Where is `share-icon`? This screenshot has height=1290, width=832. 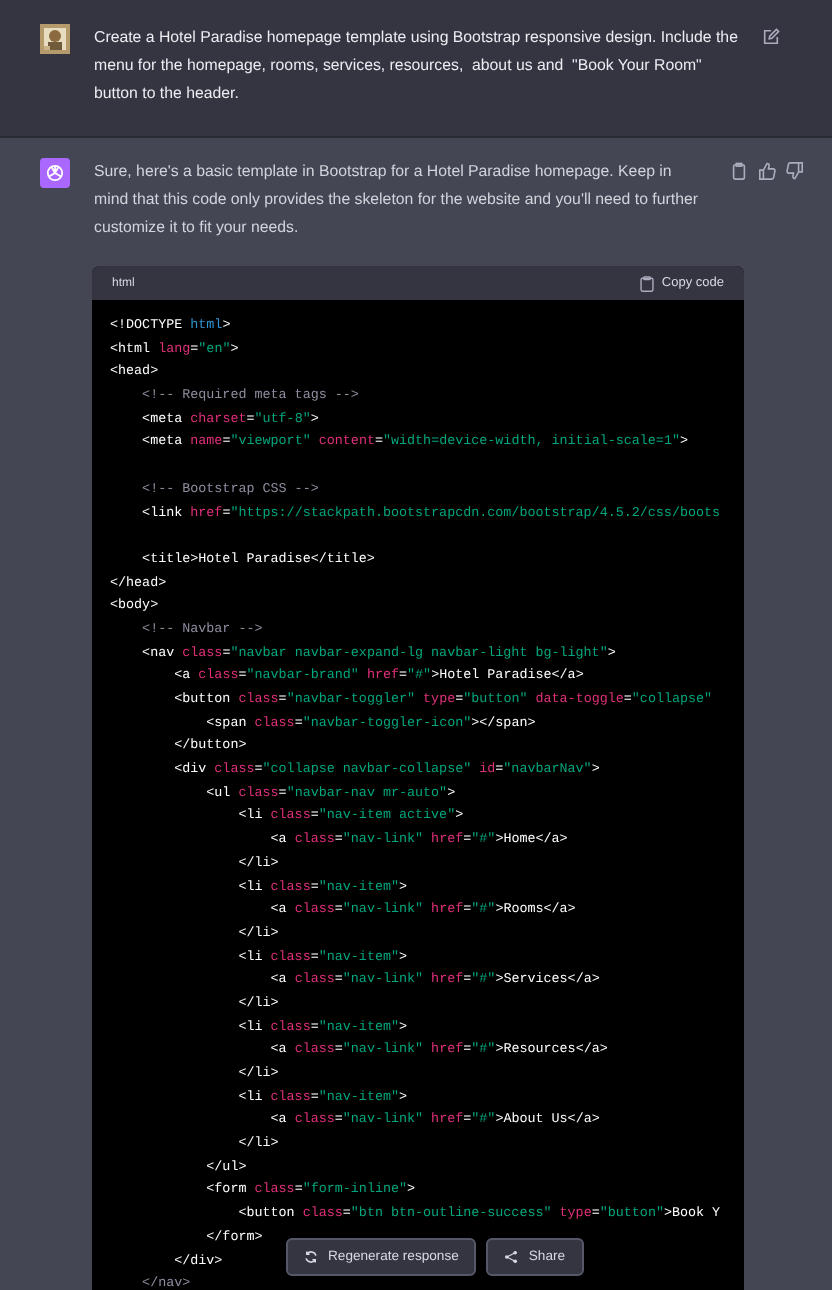
share-icon is located at coordinates (511, 1257).